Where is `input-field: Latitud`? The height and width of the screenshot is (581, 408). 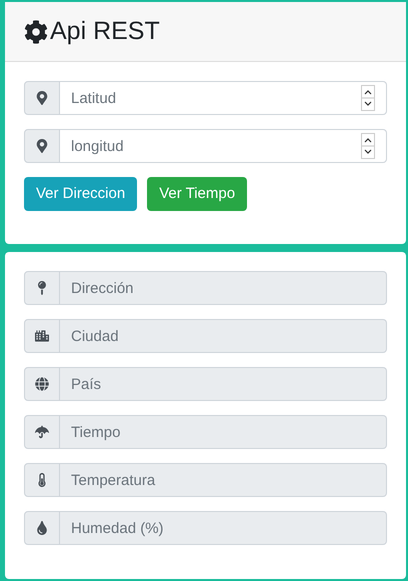 input-field: Latitud is located at coordinates (223, 98).